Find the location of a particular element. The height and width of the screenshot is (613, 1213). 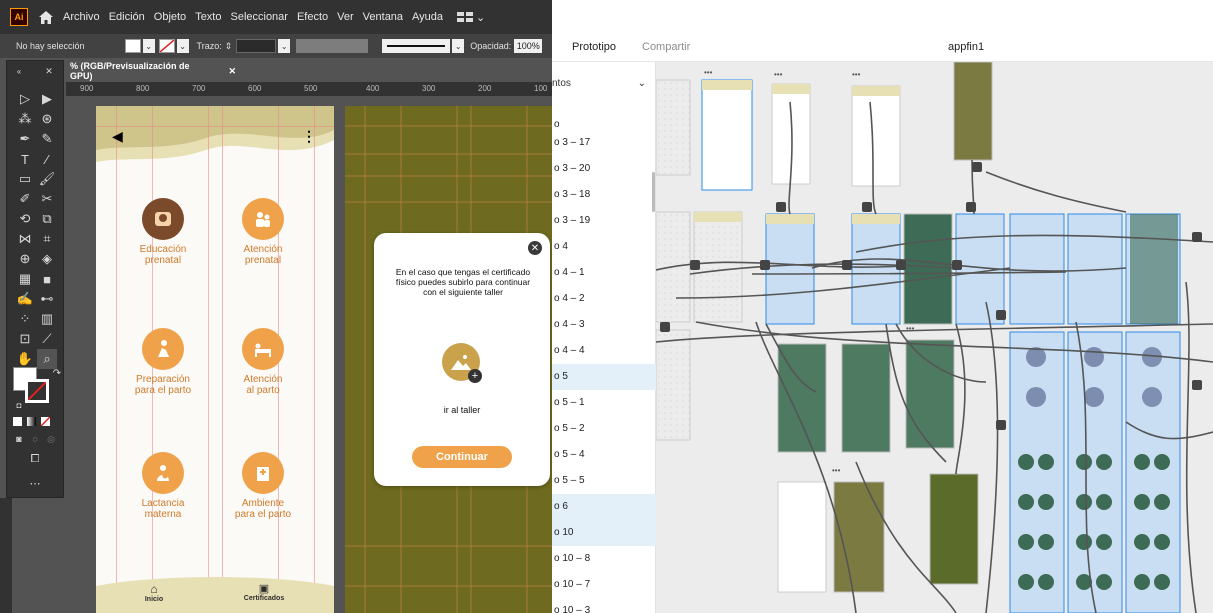

magic-wand-tool-icon: ⁂ is located at coordinates (25, 119).